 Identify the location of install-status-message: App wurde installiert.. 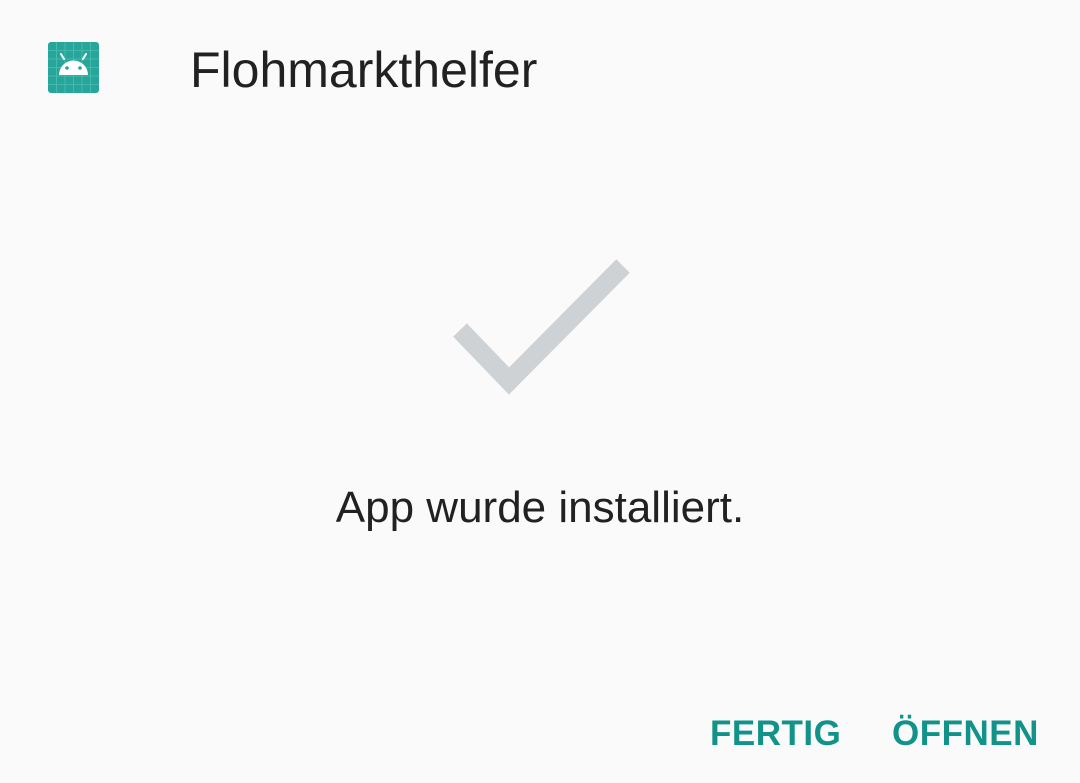
(540, 507).